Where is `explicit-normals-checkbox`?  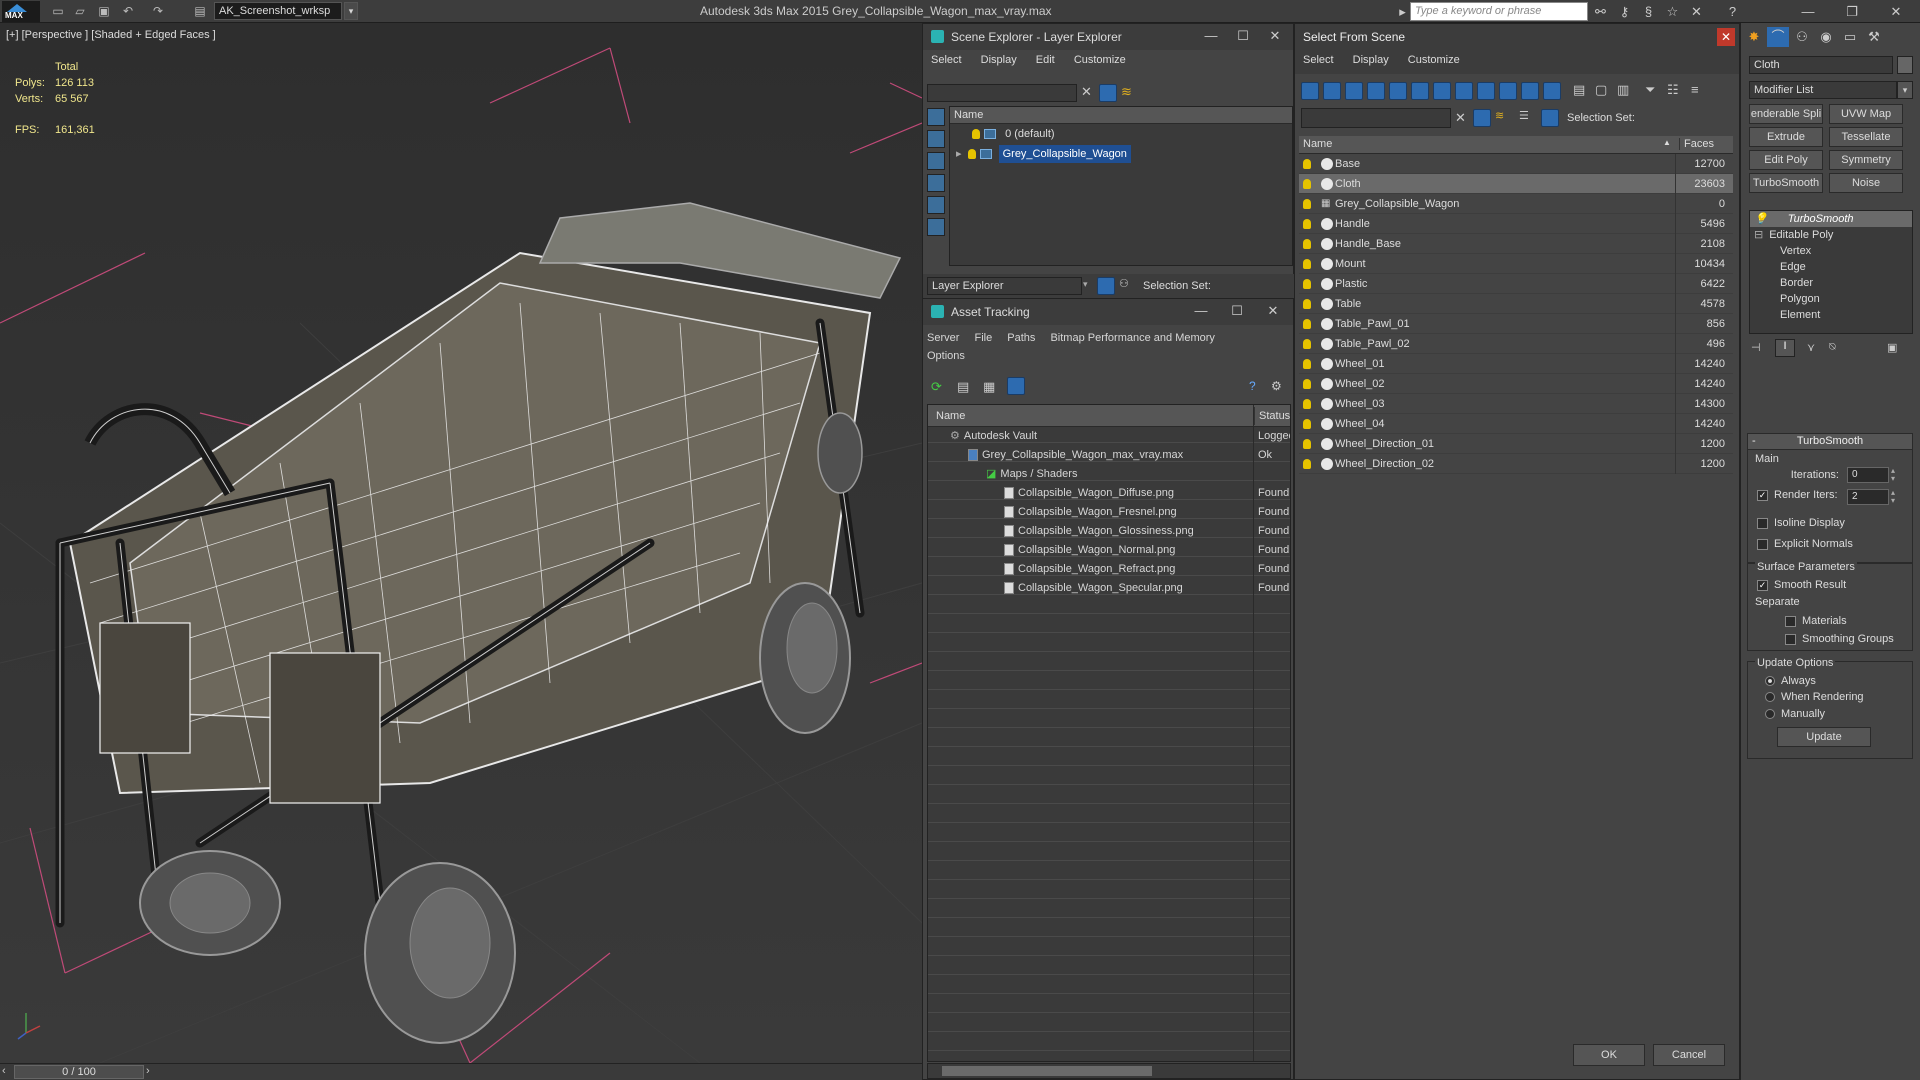
explicit-normals-checkbox is located at coordinates (1762, 544).